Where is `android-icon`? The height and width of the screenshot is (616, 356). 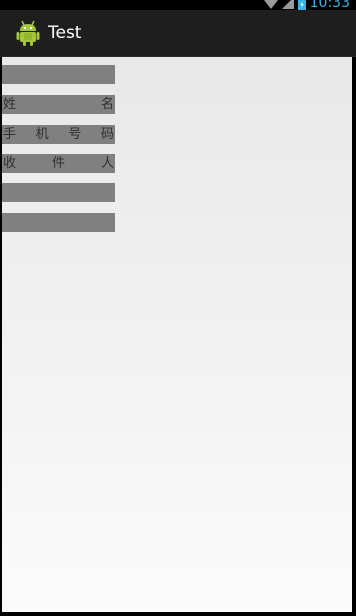 android-icon is located at coordinates (28, 33).